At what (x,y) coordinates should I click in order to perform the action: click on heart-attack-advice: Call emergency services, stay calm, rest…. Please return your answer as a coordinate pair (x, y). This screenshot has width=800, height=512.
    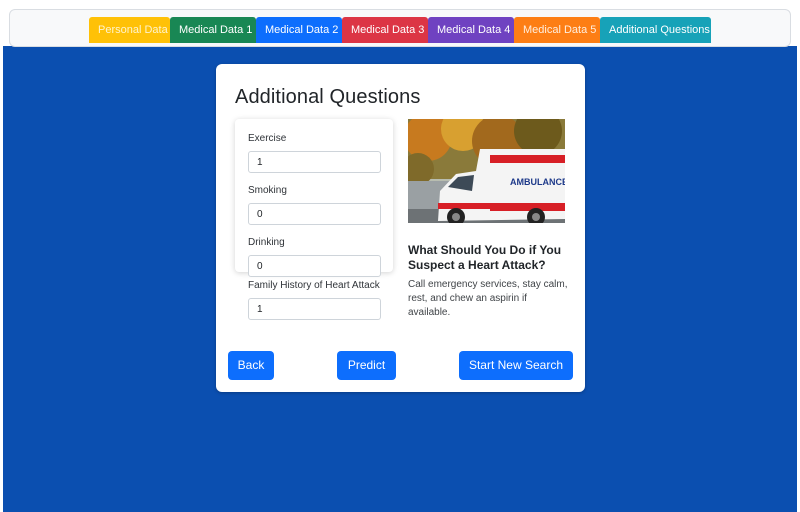
    Looking at the image, I should click on (488, 298).